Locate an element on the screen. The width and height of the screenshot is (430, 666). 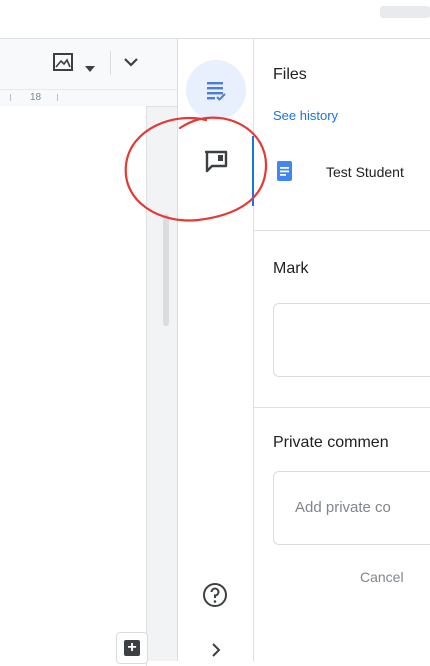
mark-label: Mark is located at coordinates (291, 268).